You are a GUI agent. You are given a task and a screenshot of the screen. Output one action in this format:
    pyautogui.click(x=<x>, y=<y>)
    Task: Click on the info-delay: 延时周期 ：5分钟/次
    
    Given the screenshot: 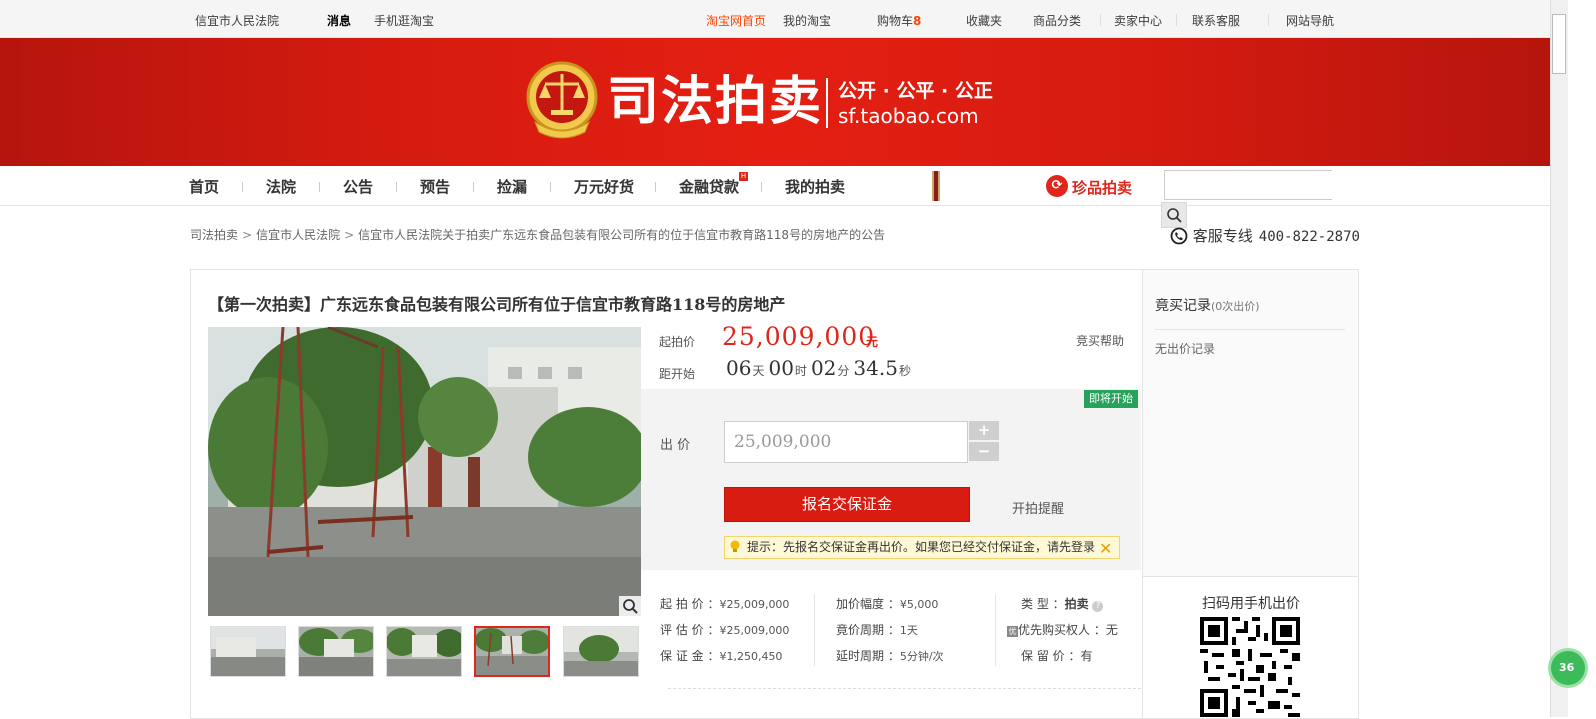 What is the action you would take?
    pyautogui.click(x=890, y=655)
    